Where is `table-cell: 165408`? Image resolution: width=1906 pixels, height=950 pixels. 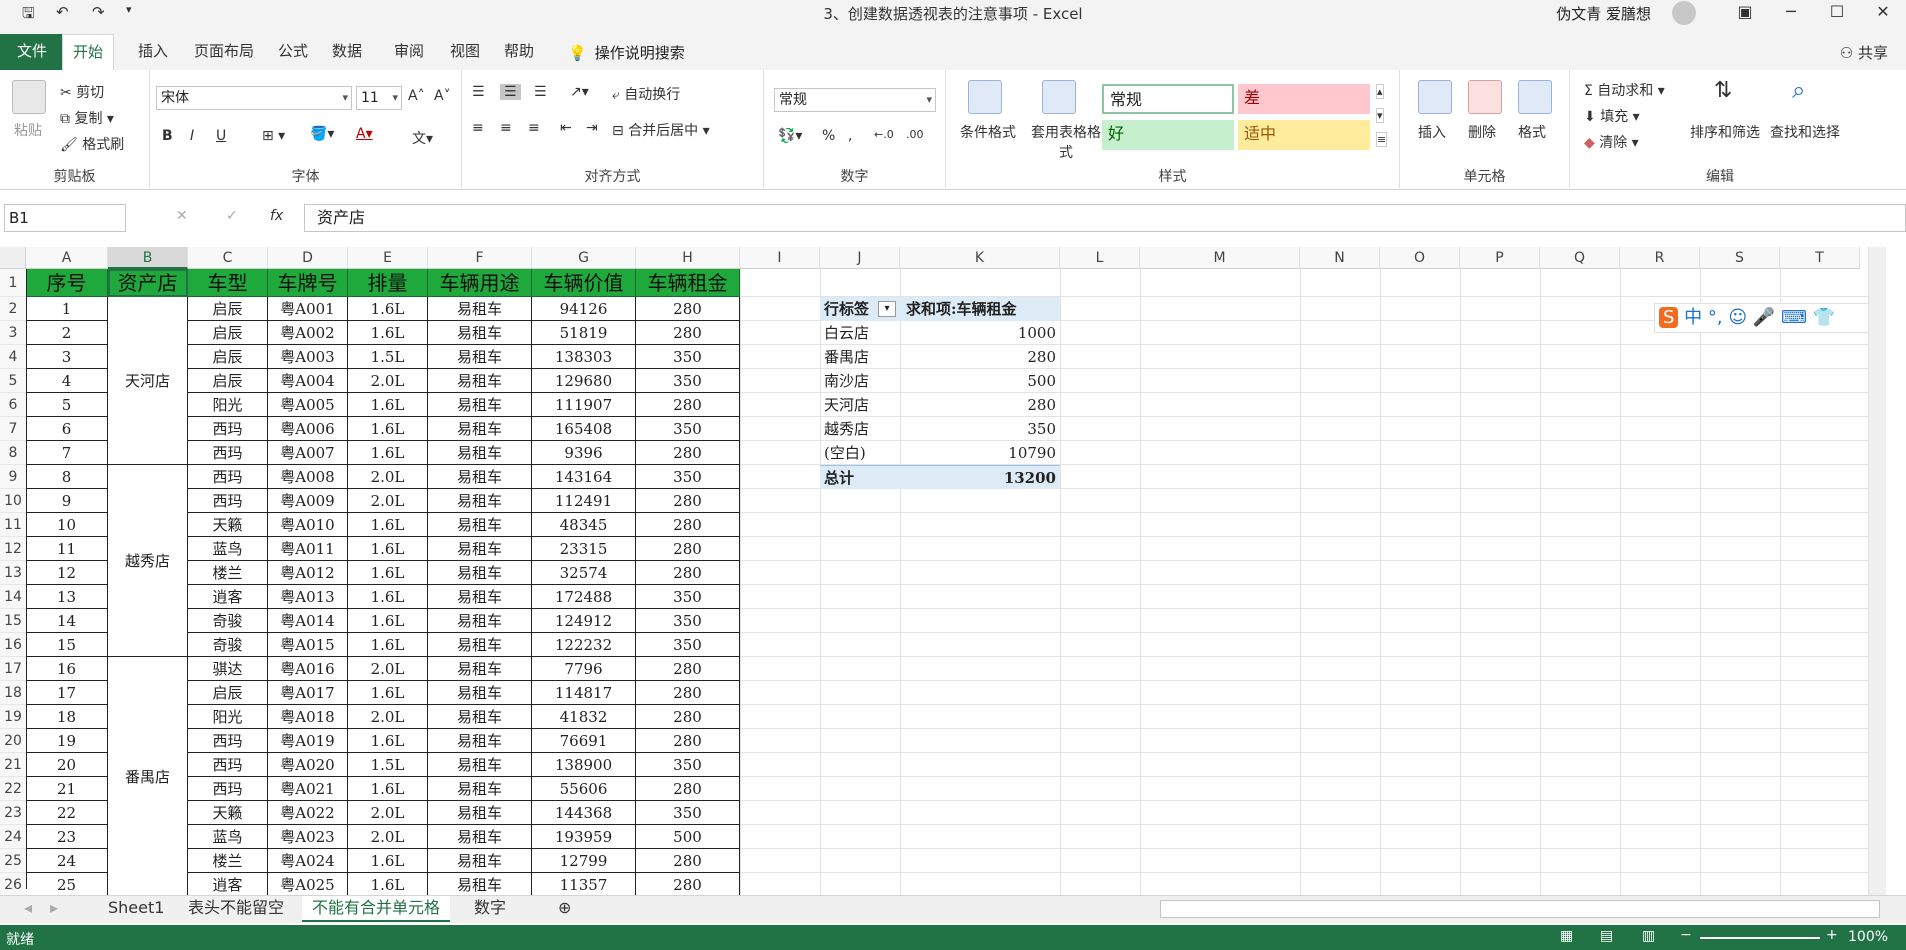
table-cell: 165408 is located at coordinates (584, 429).